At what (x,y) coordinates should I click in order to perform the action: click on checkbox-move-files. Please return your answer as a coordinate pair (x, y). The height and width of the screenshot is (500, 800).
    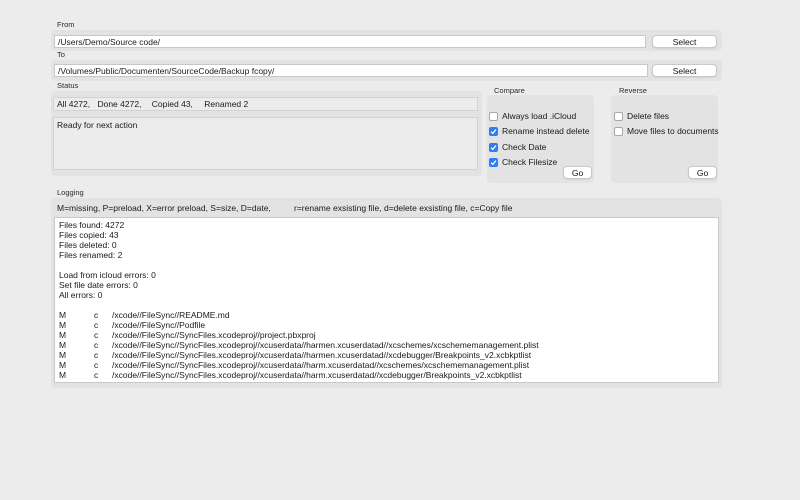
    Looking at the image, I should click on (618, 131).